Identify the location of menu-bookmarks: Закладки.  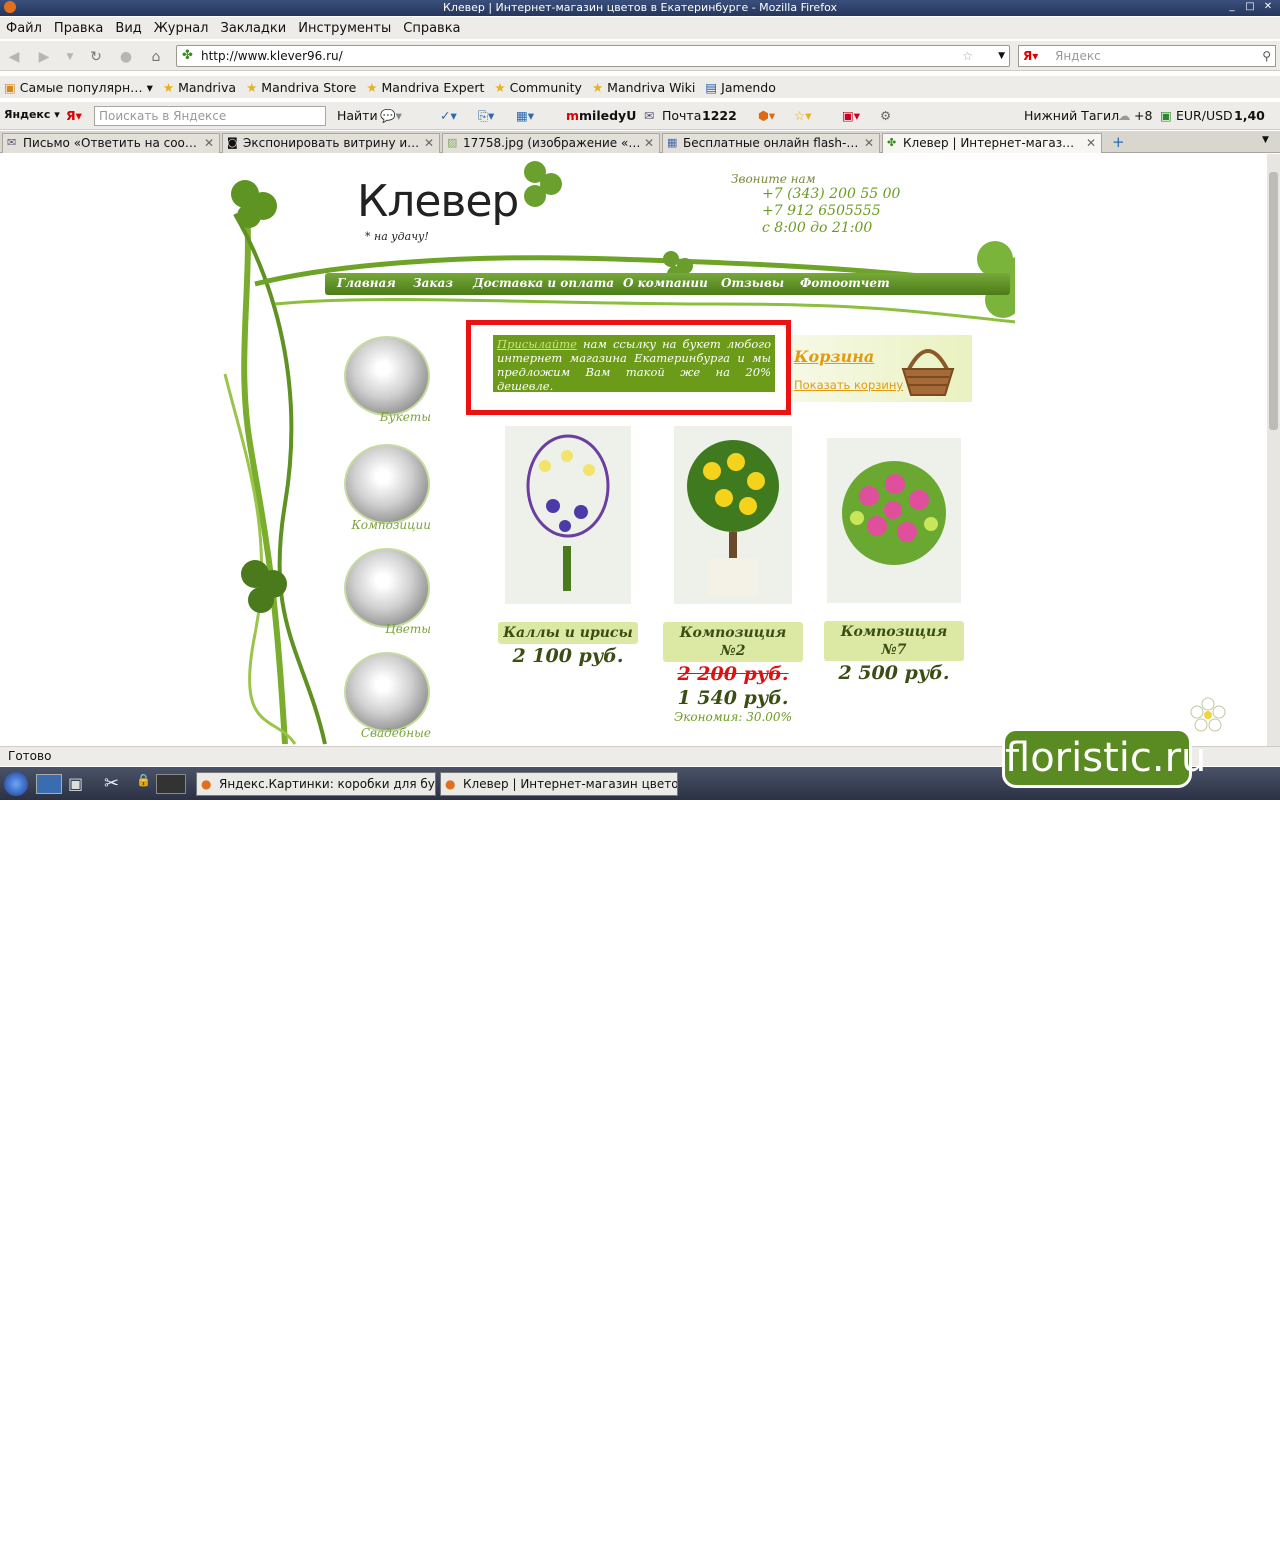
(254, 28).